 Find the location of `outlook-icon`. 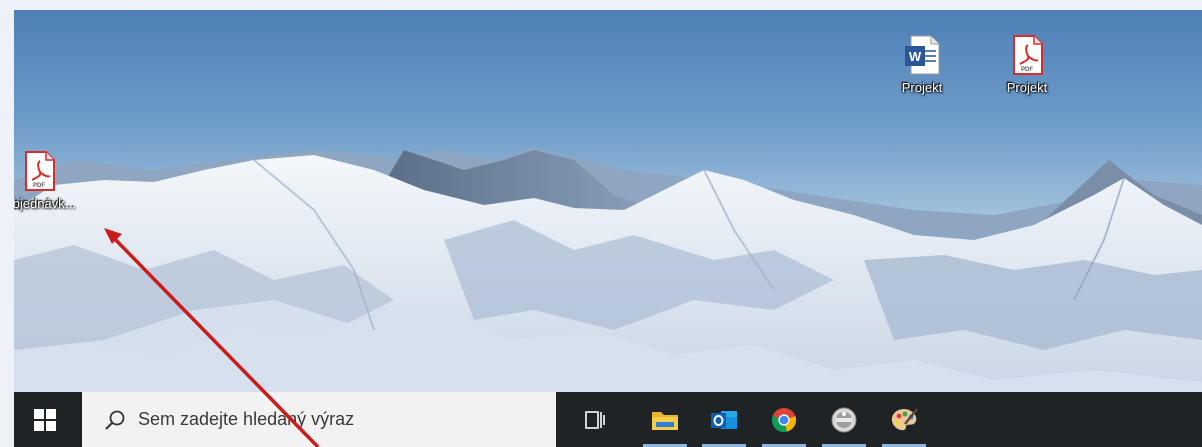

outlook-icon is located at coordinates (724, 419).